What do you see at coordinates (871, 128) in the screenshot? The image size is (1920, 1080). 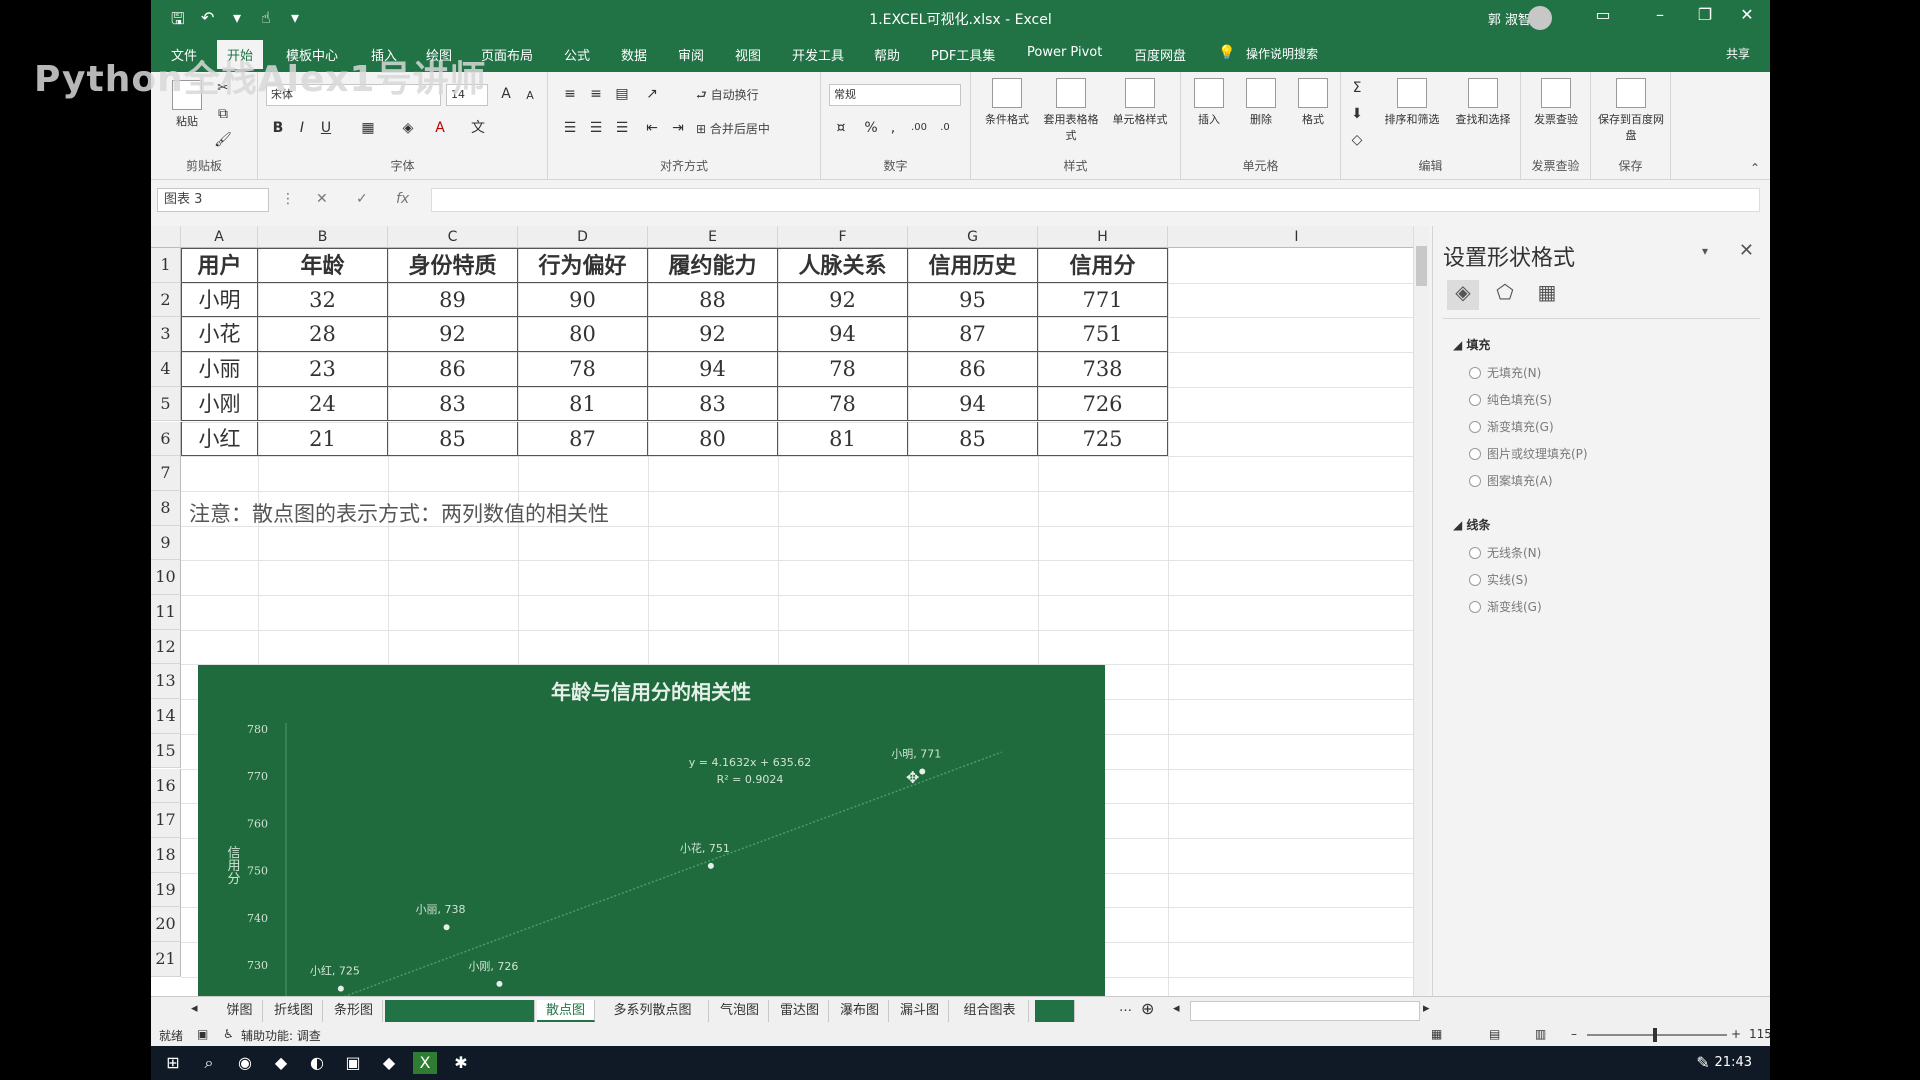 I see `percent-button: %` at bounding box center [871, 128].